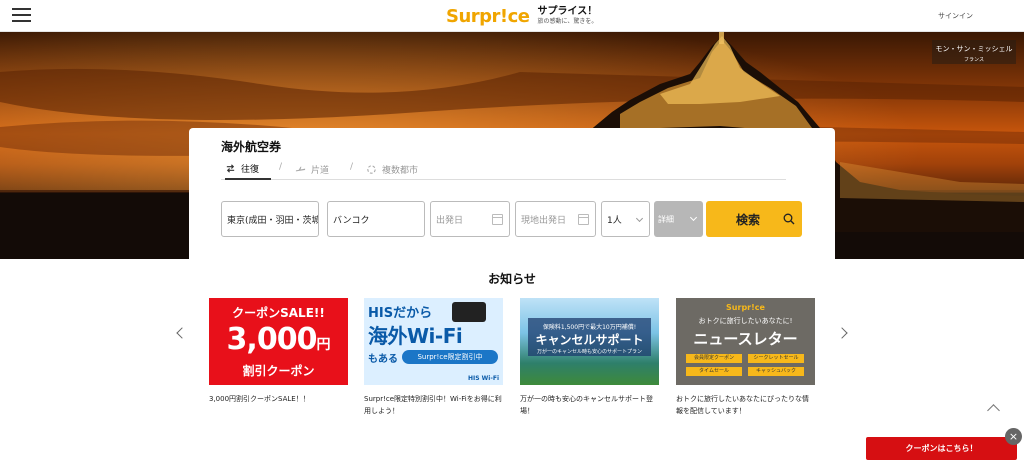 Image resolution: width=1024 pixels, height=463 pixels. I want to click on tab-label: 往復, so click(250, 169).